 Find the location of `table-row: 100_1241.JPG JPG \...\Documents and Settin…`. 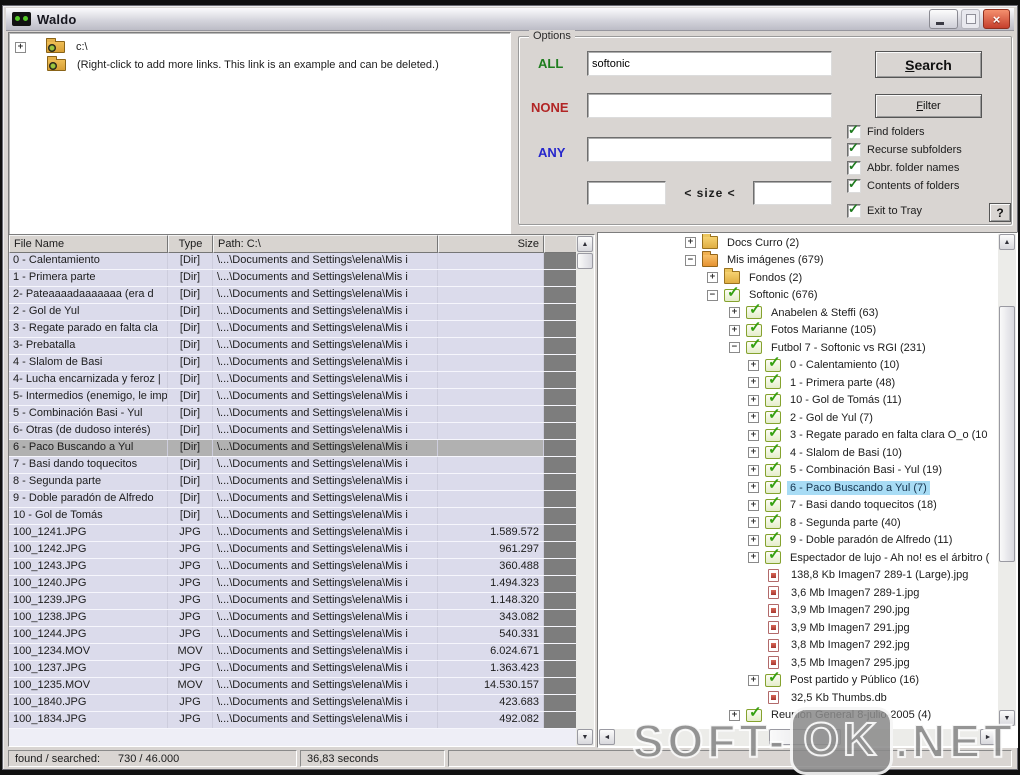

table-row: 100_1241.JPG JPG \...\Documents and Settin… is located at coordinates (292, 533).